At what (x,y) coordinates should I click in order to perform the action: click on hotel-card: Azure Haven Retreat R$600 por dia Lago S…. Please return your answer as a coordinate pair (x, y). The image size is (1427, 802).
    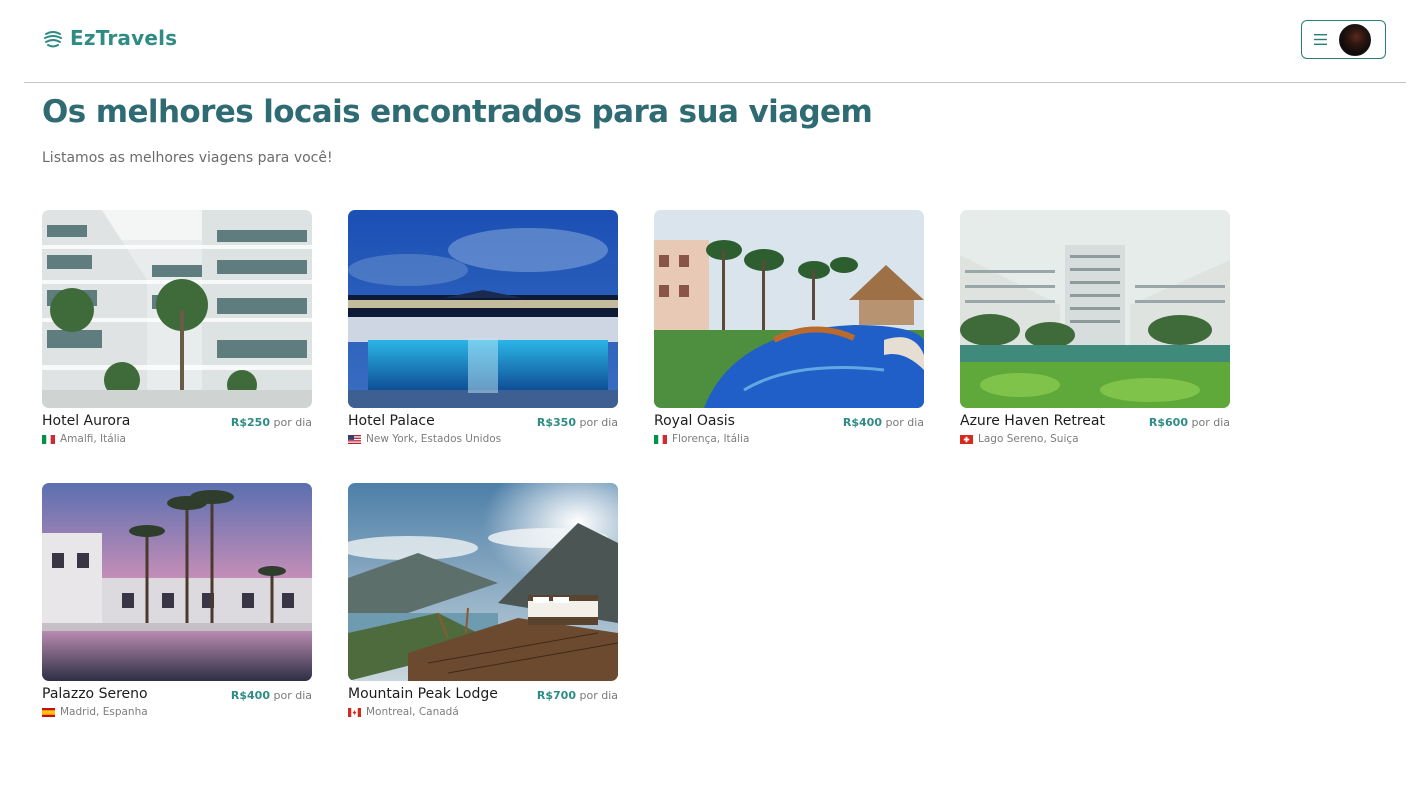
    Looking at the image, I should click on (1095, 330).